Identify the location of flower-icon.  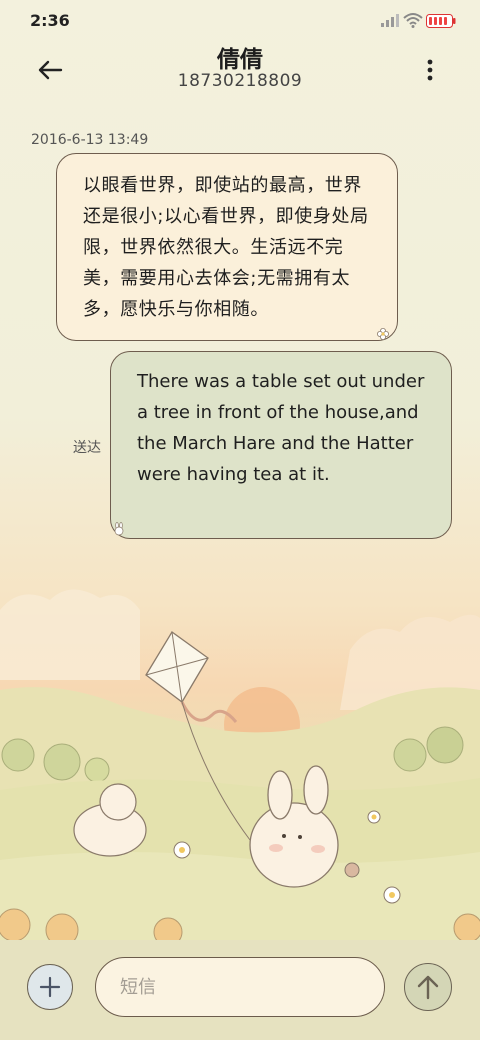
(383, 334).